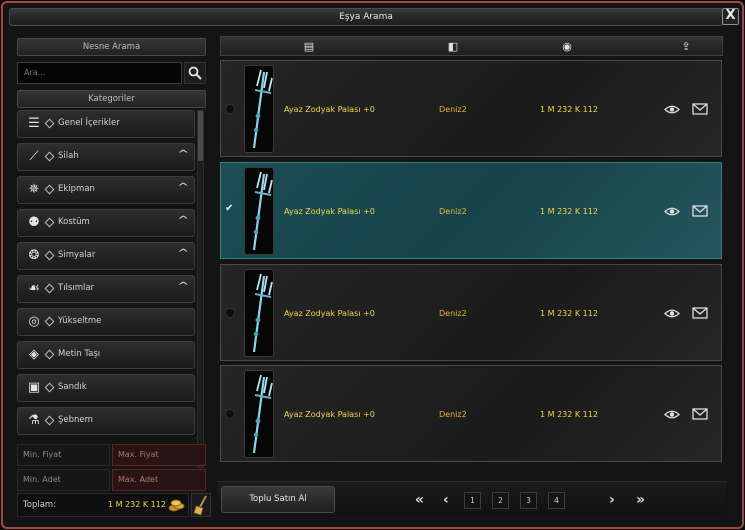  What do you see at coordinates (106, 157) in the screenshot?
I see `category-weapon: ⟋ Silah ^` at bounding box center [106, 157].